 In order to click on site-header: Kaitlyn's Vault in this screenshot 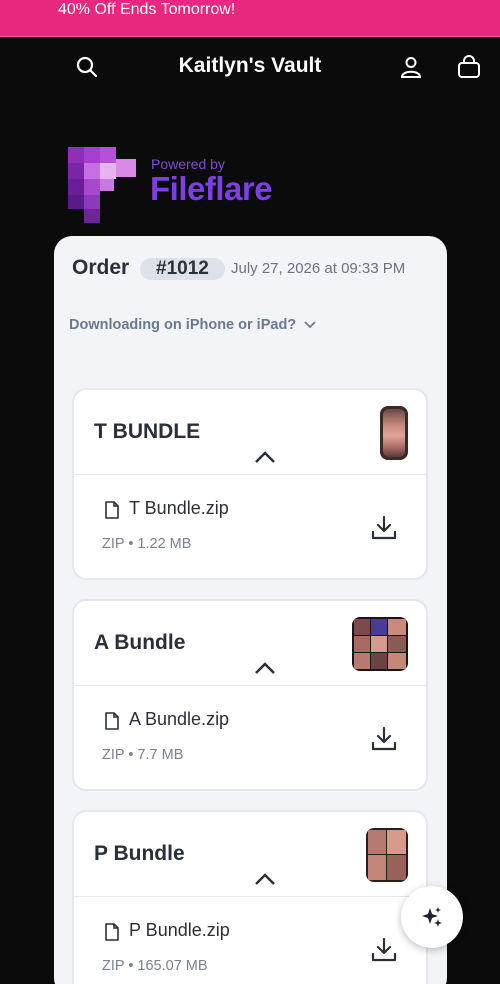, I will do `click(250, 68)`.